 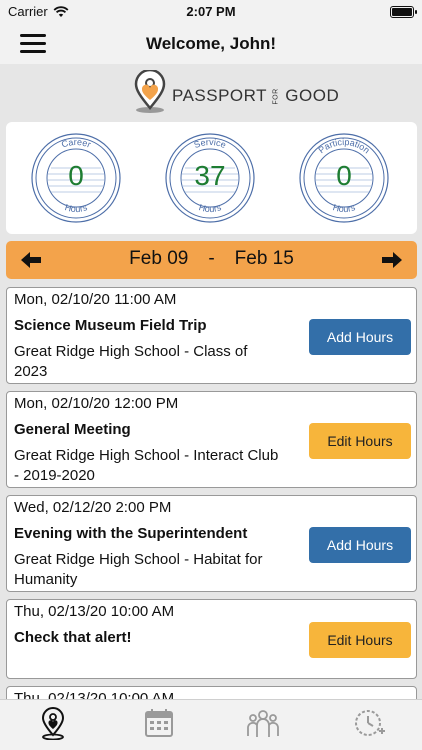 I want to click on logo-text-main: PASSPORT, so click(x=220, y=95).